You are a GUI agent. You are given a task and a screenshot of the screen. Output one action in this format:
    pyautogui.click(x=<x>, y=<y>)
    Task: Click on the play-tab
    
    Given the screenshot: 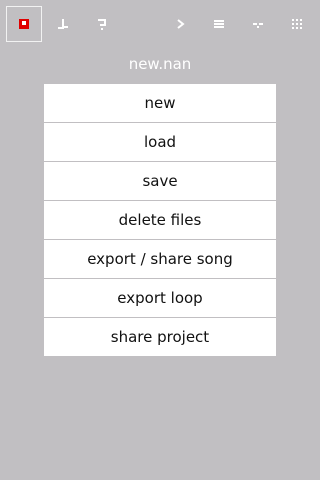 What is the action you would take?
    pyautogui.click(x=180, y=24)
    